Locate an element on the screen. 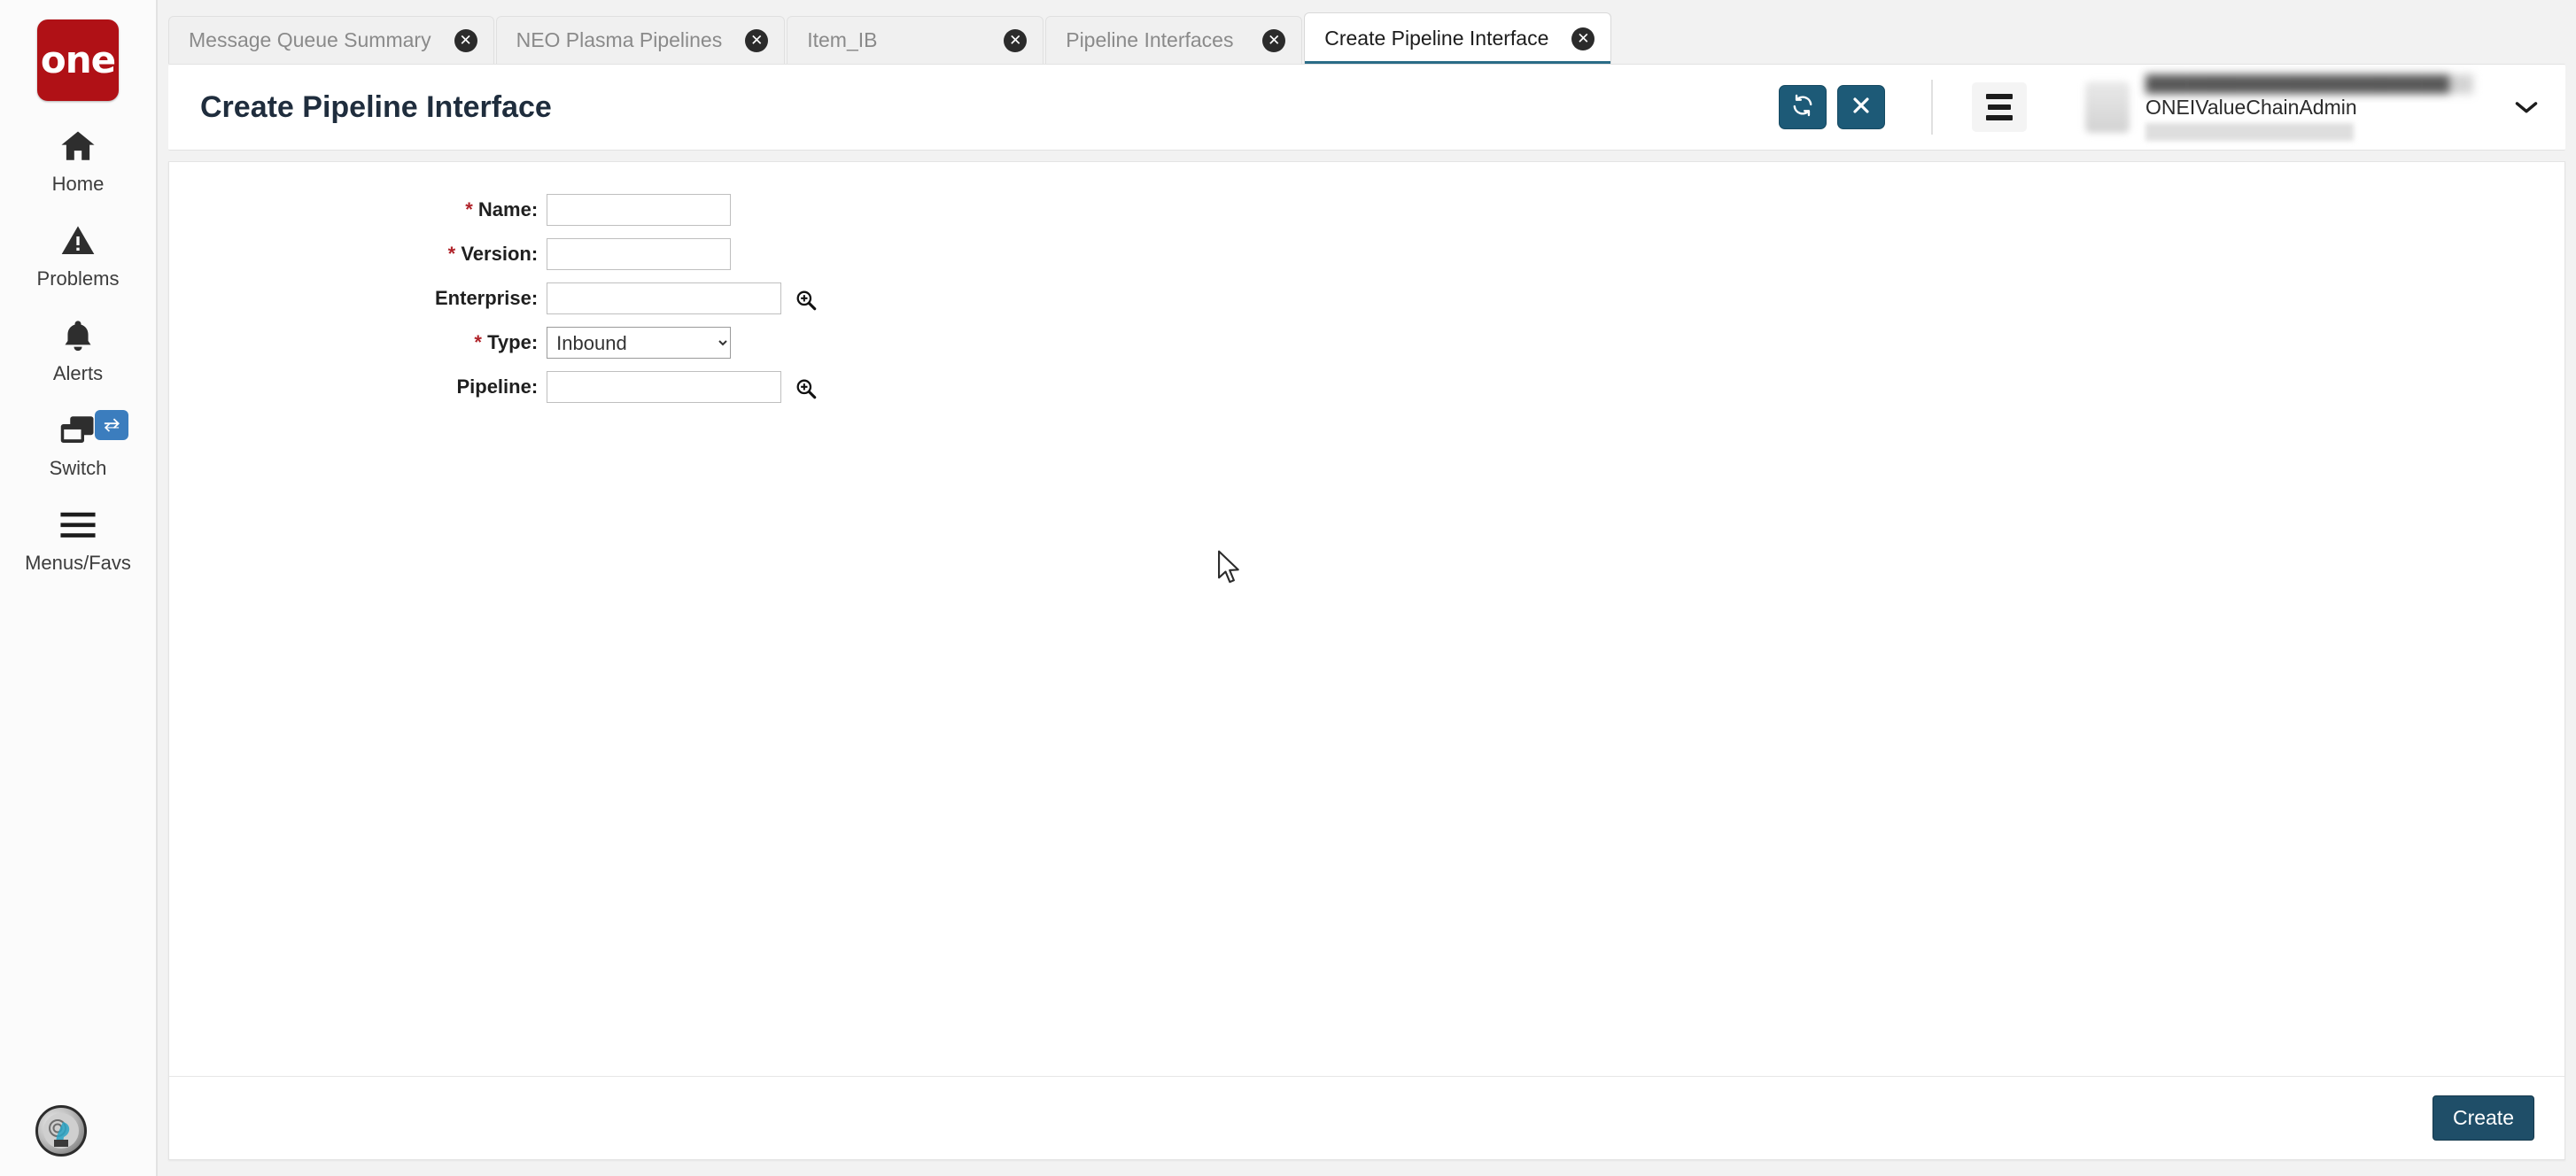  tab-item-ib: Item_IB ✕ is located at coordinates (915, 40).